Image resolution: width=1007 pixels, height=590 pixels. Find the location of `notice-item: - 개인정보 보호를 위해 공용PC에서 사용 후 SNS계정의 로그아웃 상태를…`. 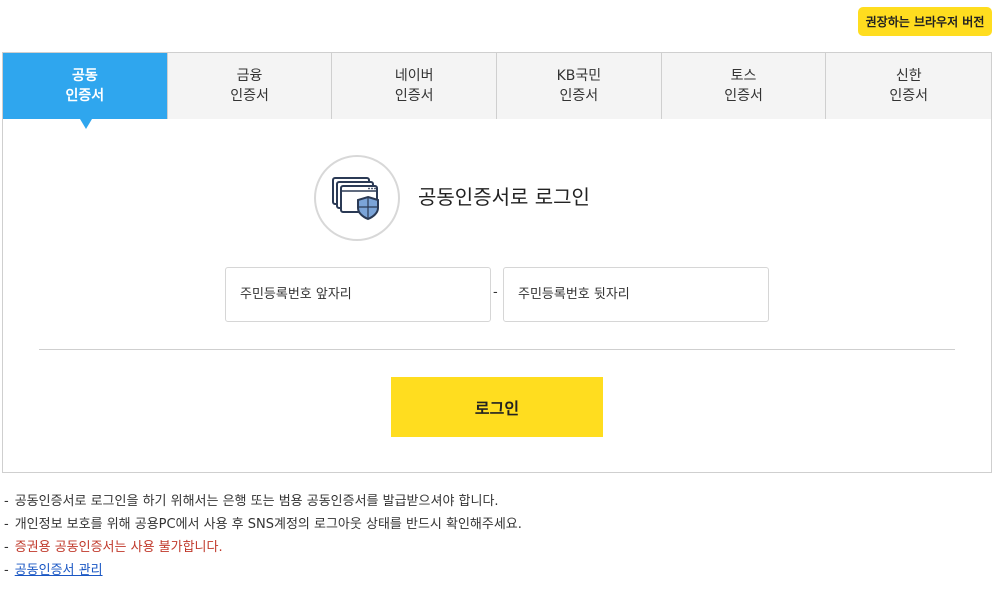

notice-item: - 개인정보 보호를 위해 공용PC에서 사용 후 SNS계정의 로그아웃 상태를… is located at coordinates (263, 524).